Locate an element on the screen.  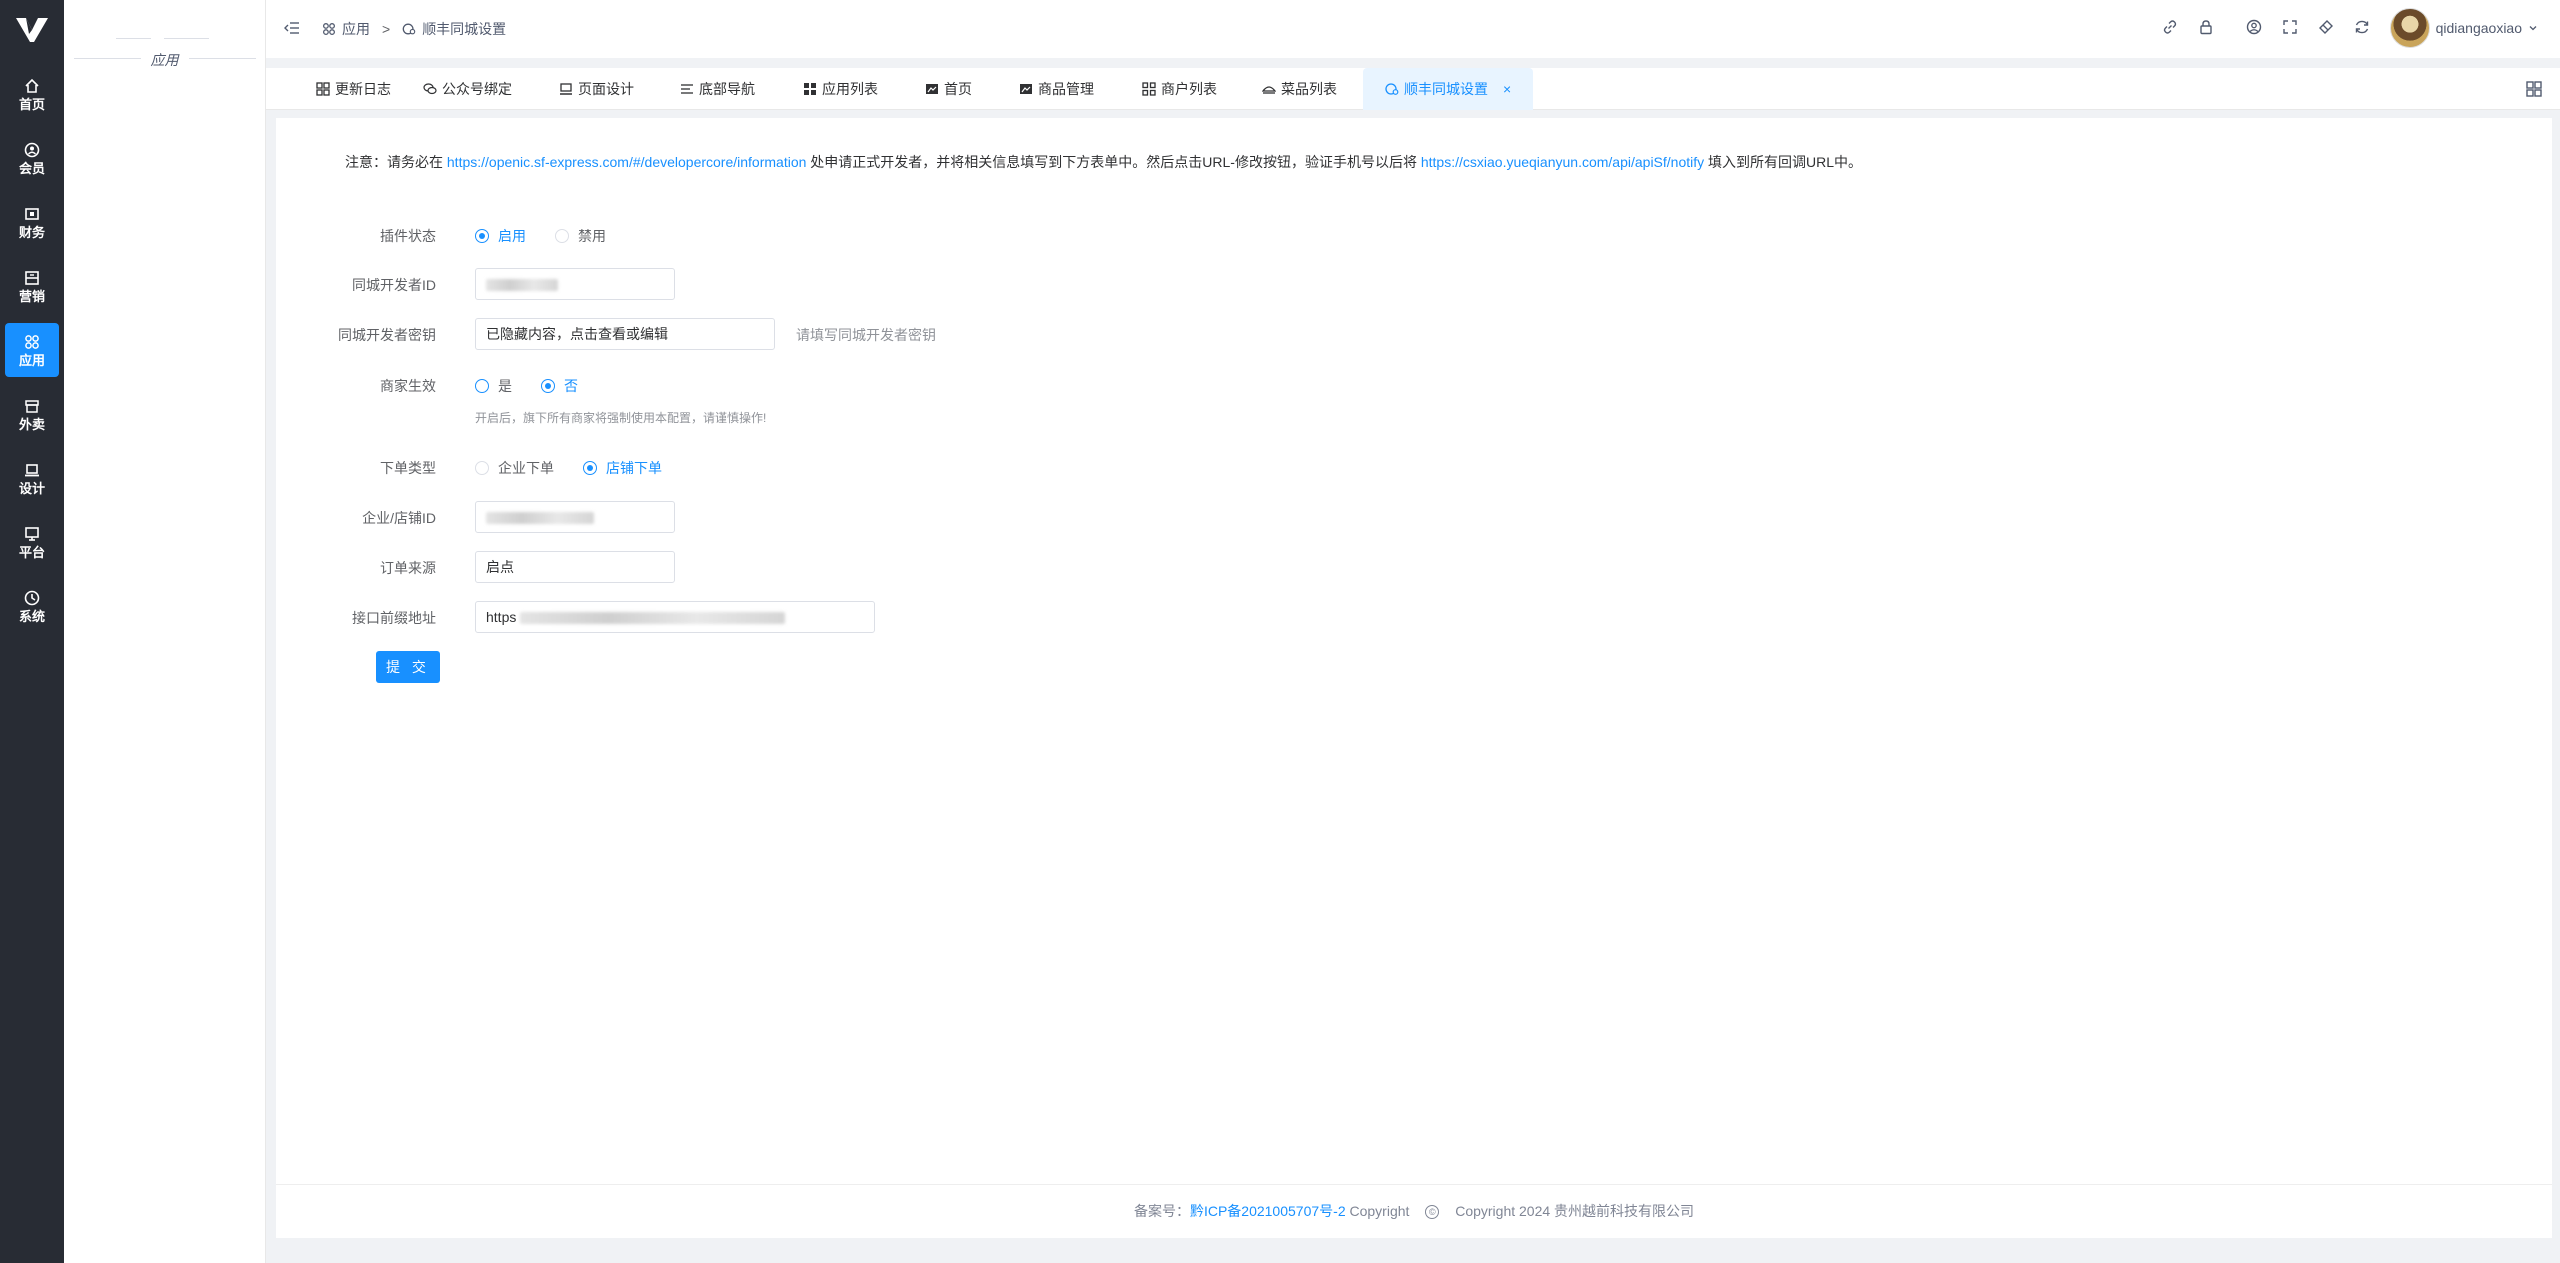
merchant-effect-no-radio: 否 is located at coordinates (559, 386).